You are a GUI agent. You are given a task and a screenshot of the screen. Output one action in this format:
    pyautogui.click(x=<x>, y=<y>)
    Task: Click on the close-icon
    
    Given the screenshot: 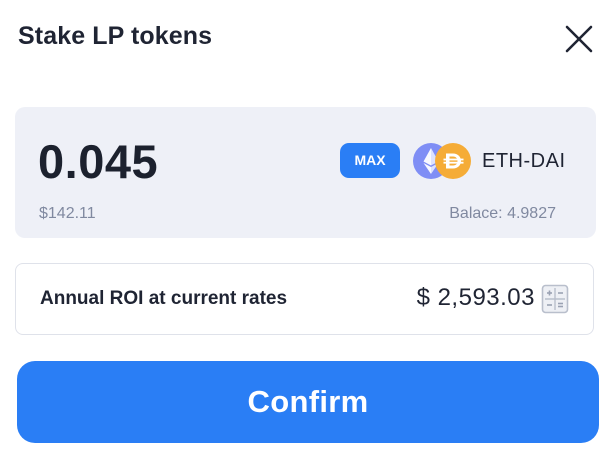 What is the action you would take?
    pyautogui.click(x=579, y=39)
    